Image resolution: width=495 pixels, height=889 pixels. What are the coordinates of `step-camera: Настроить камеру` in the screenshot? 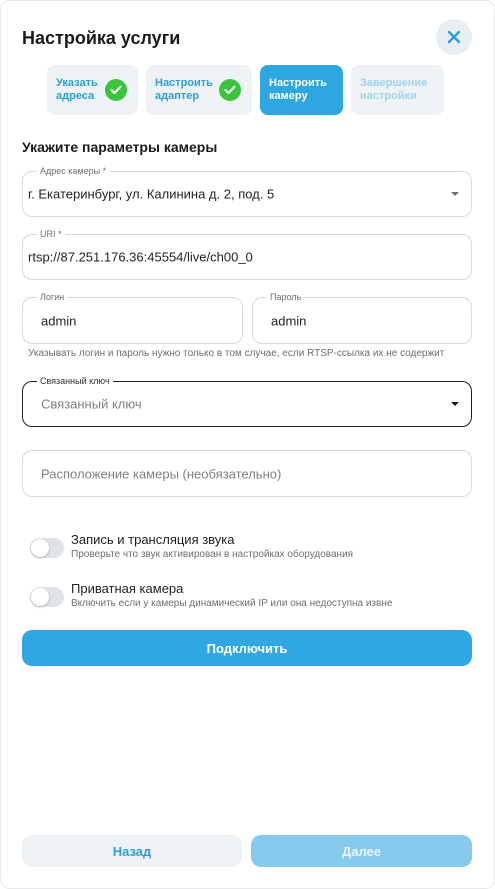 It's located at (301, 90).